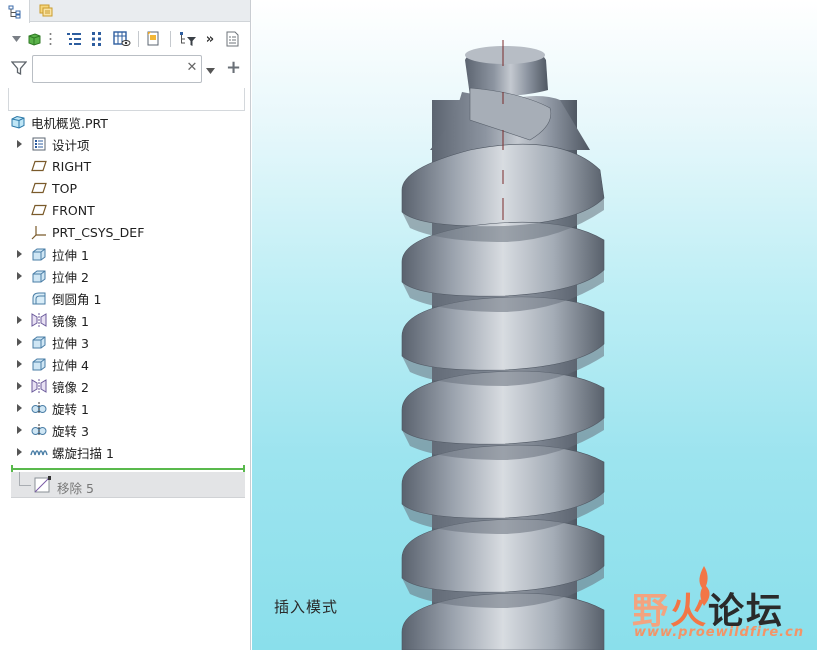 The height and width of the screenshot is (650, 817). I want to click on expand-all-button, so click(74, 39).